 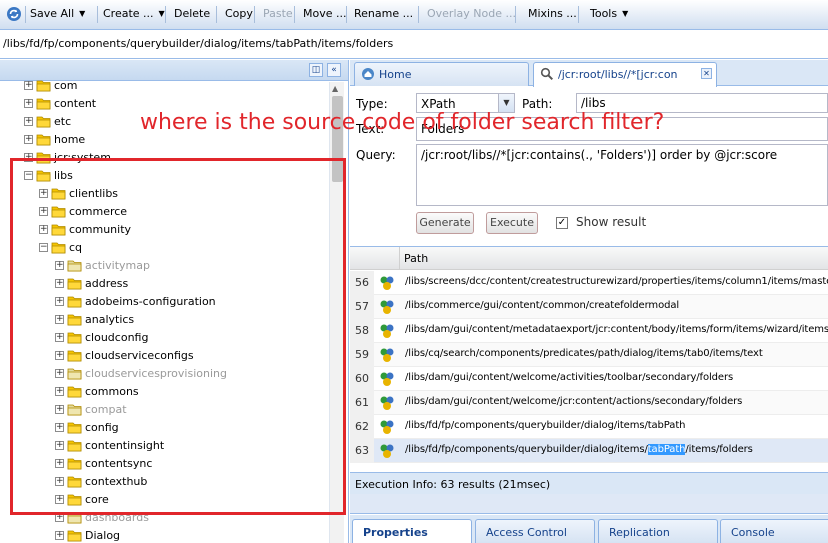 What do you see at coordinates (589, 504) in the screenshot?
I see `panel-splitter` at bounding box center [589, 504].